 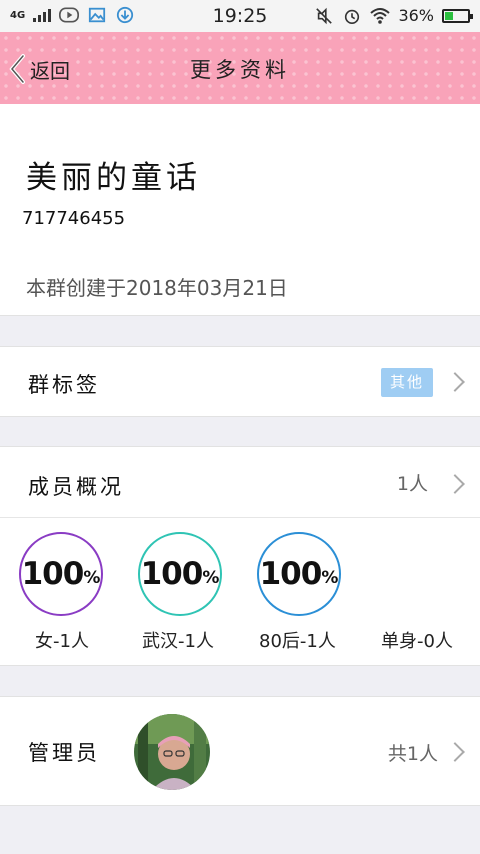 What do you see at coordinates (64, 385) in the screenshot?
I see `group-tags-label: 群标签` at bounding box center [64, 385].